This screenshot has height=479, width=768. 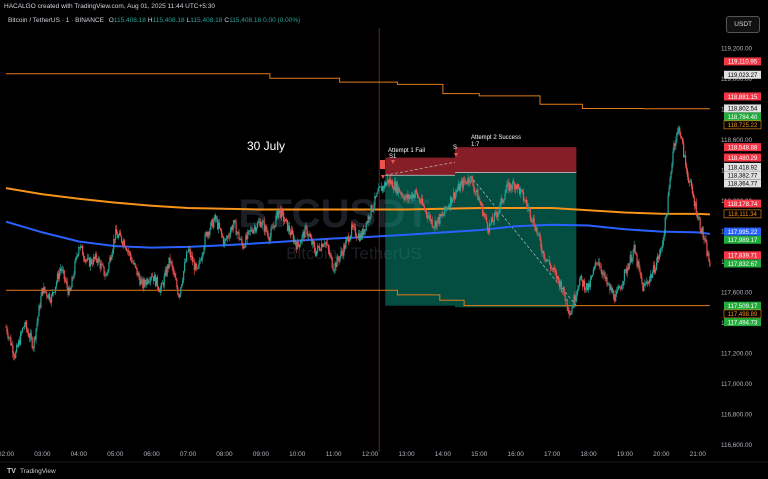 I want to click on price-label-text: 118,111.34, so click(x=742, y=215).